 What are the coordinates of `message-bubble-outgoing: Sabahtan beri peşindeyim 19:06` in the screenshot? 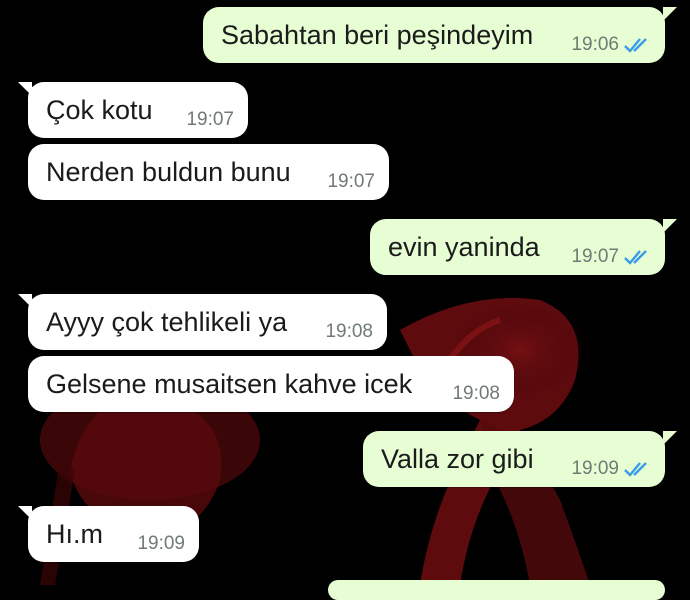 It's located at (434, 35).